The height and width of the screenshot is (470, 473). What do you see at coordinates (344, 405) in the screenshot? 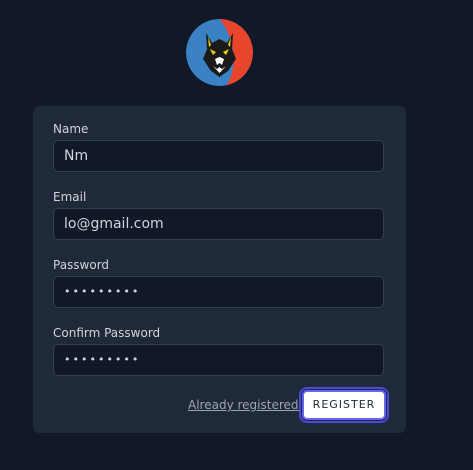
I see `register-button: REGISTER` at bounding box center [344, 405].